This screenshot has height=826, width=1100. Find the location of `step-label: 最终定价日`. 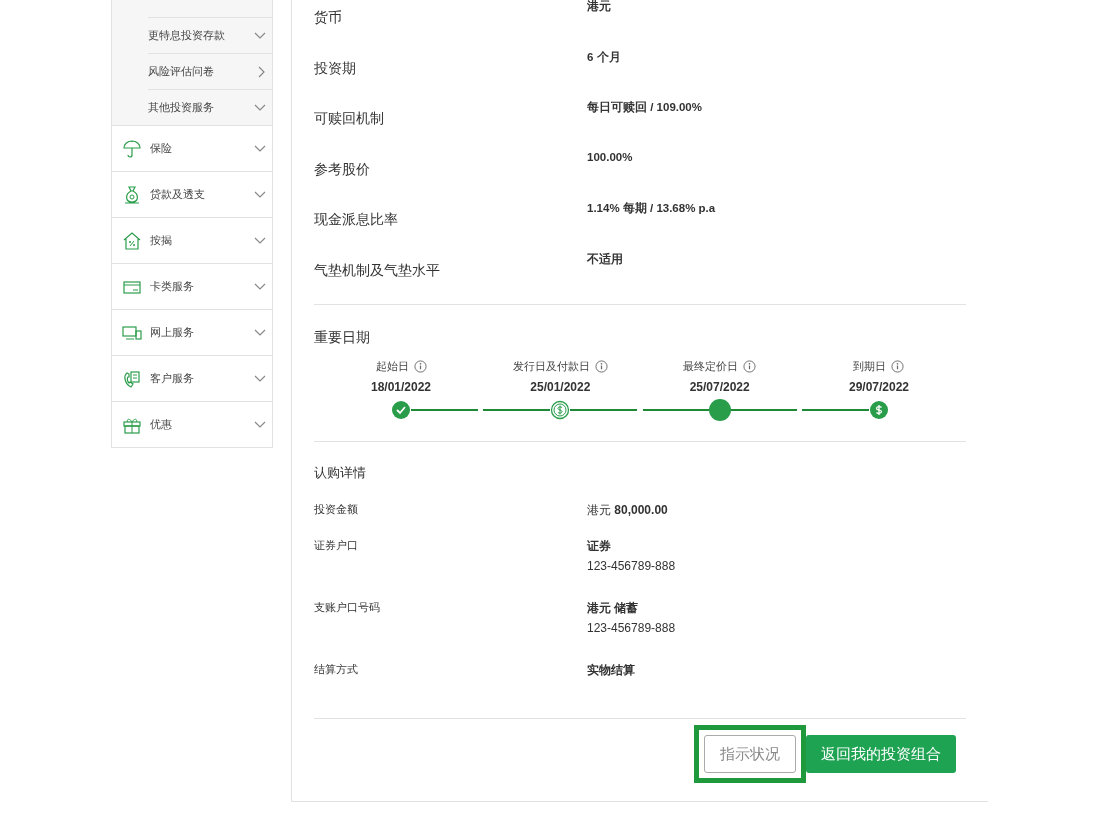

step-label: 最终定价日 is located at coordinates (711, 366).